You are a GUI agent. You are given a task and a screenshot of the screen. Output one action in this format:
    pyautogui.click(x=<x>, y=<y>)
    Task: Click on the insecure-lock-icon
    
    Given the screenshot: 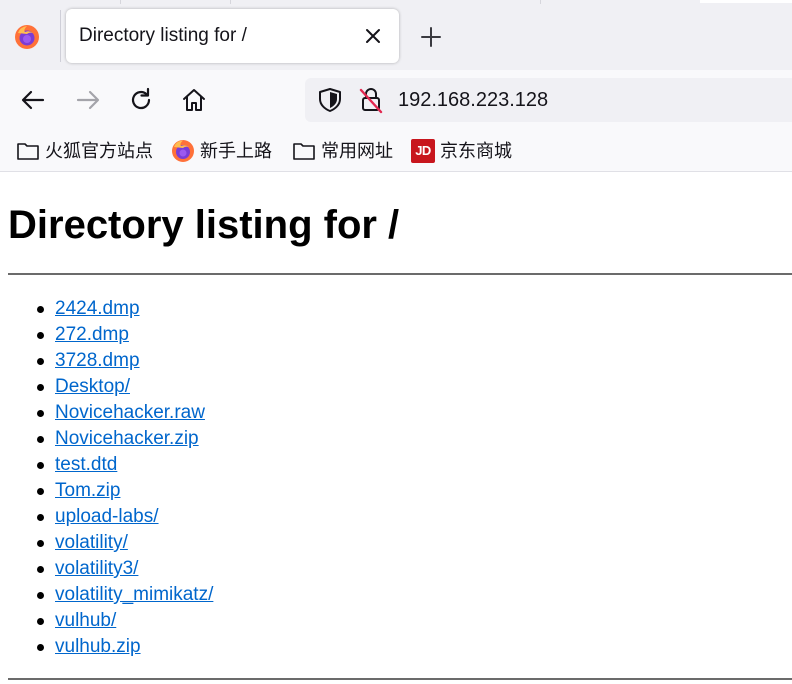 What is the action you would take?
    pyautogui.click(x=371, y=100)
    